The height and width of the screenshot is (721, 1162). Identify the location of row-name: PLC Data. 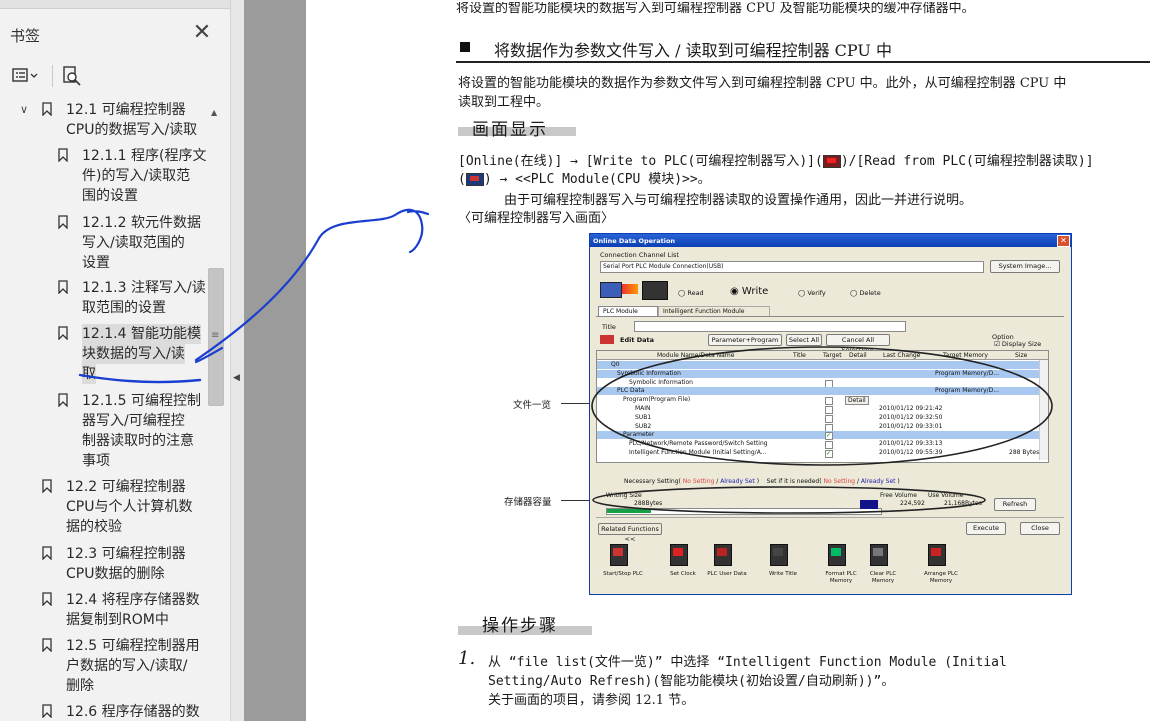
(631, 391).